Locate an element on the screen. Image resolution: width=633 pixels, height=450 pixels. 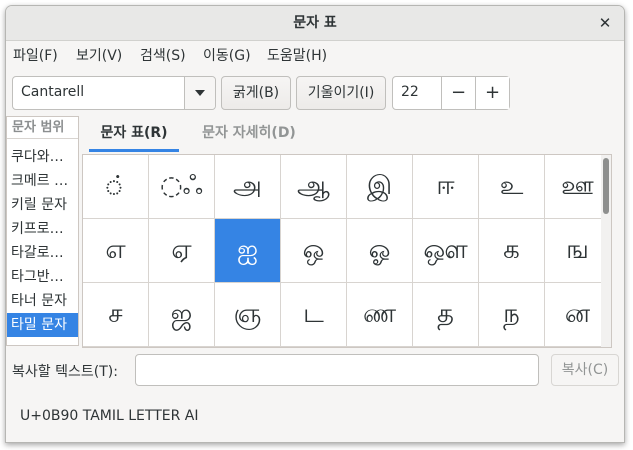
script-list-header: 문자 범위 is located at coordinates (42, 128).